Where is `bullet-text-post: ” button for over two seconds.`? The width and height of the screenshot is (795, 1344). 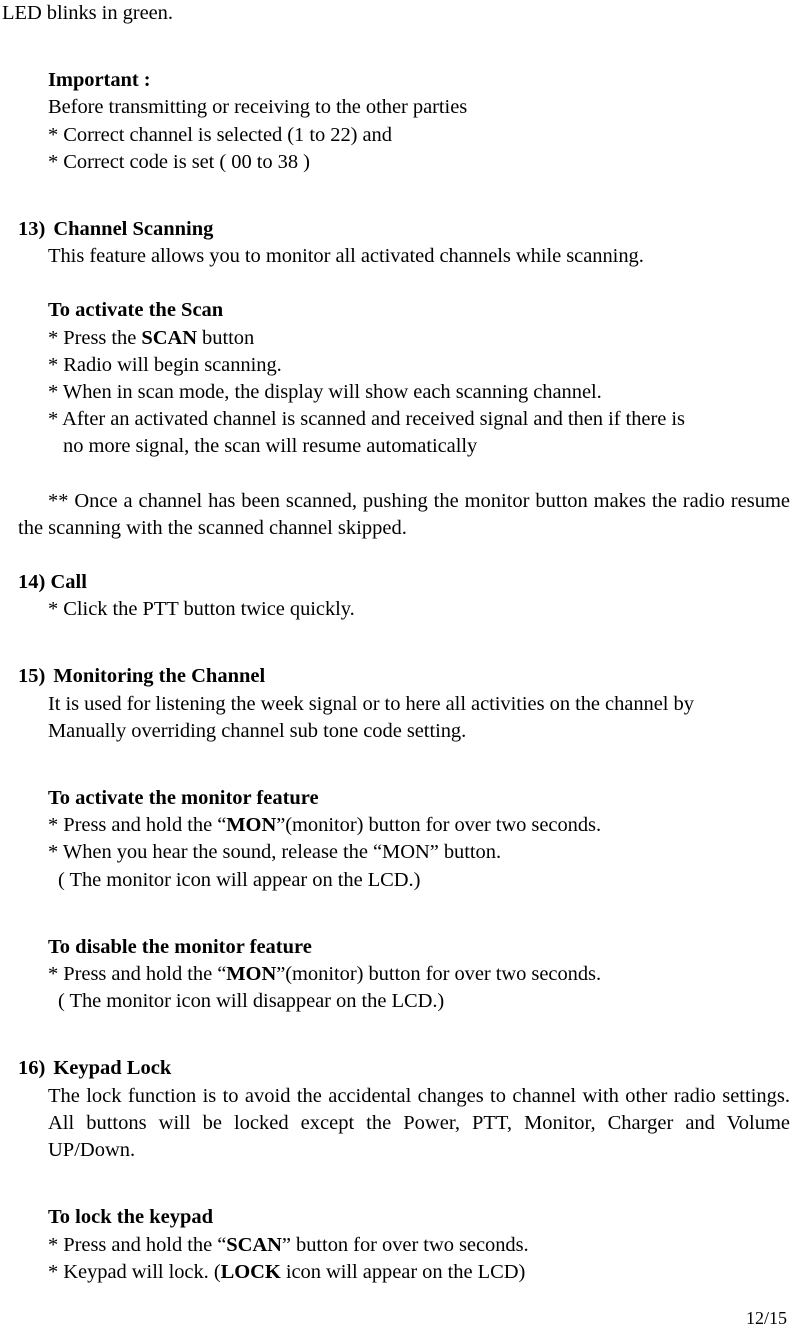 bullet-text-post: ” button for over two seconds. is located at coordinates (405, 1244).